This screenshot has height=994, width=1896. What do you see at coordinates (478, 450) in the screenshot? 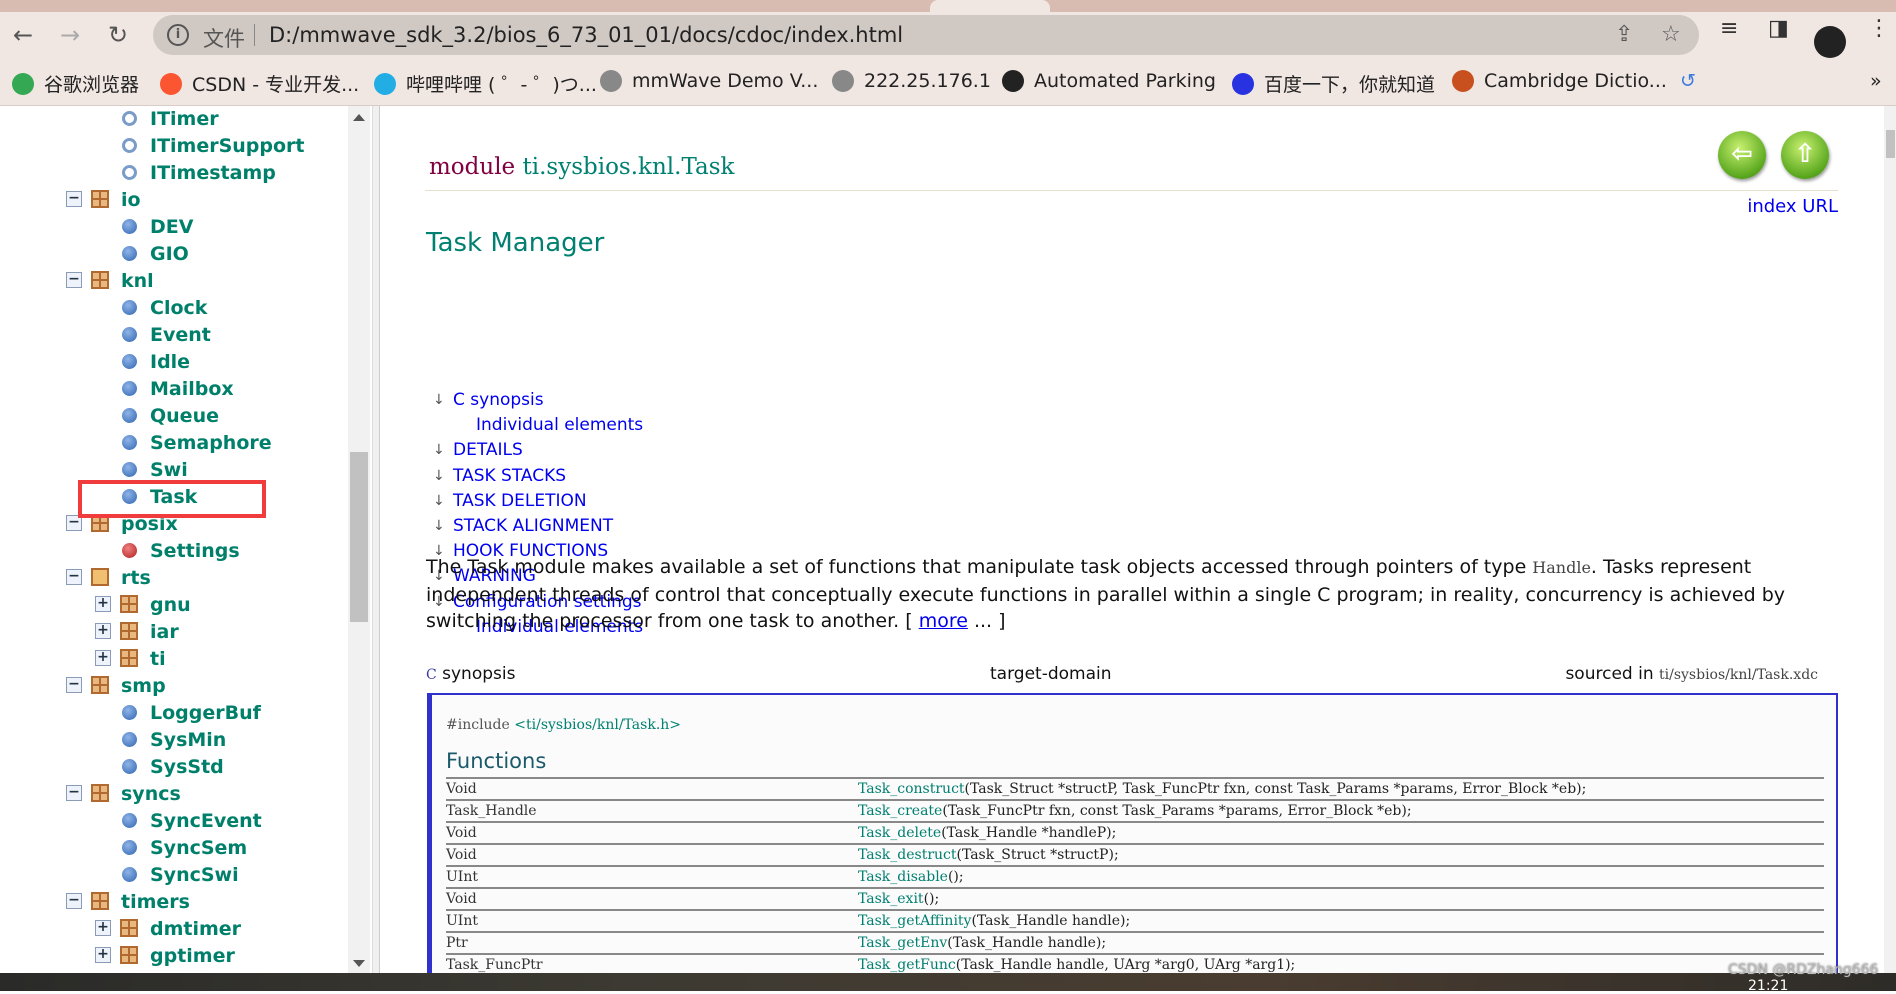
I see `toc-link: ↓ DETAILS` at bounding box center [478, 450].